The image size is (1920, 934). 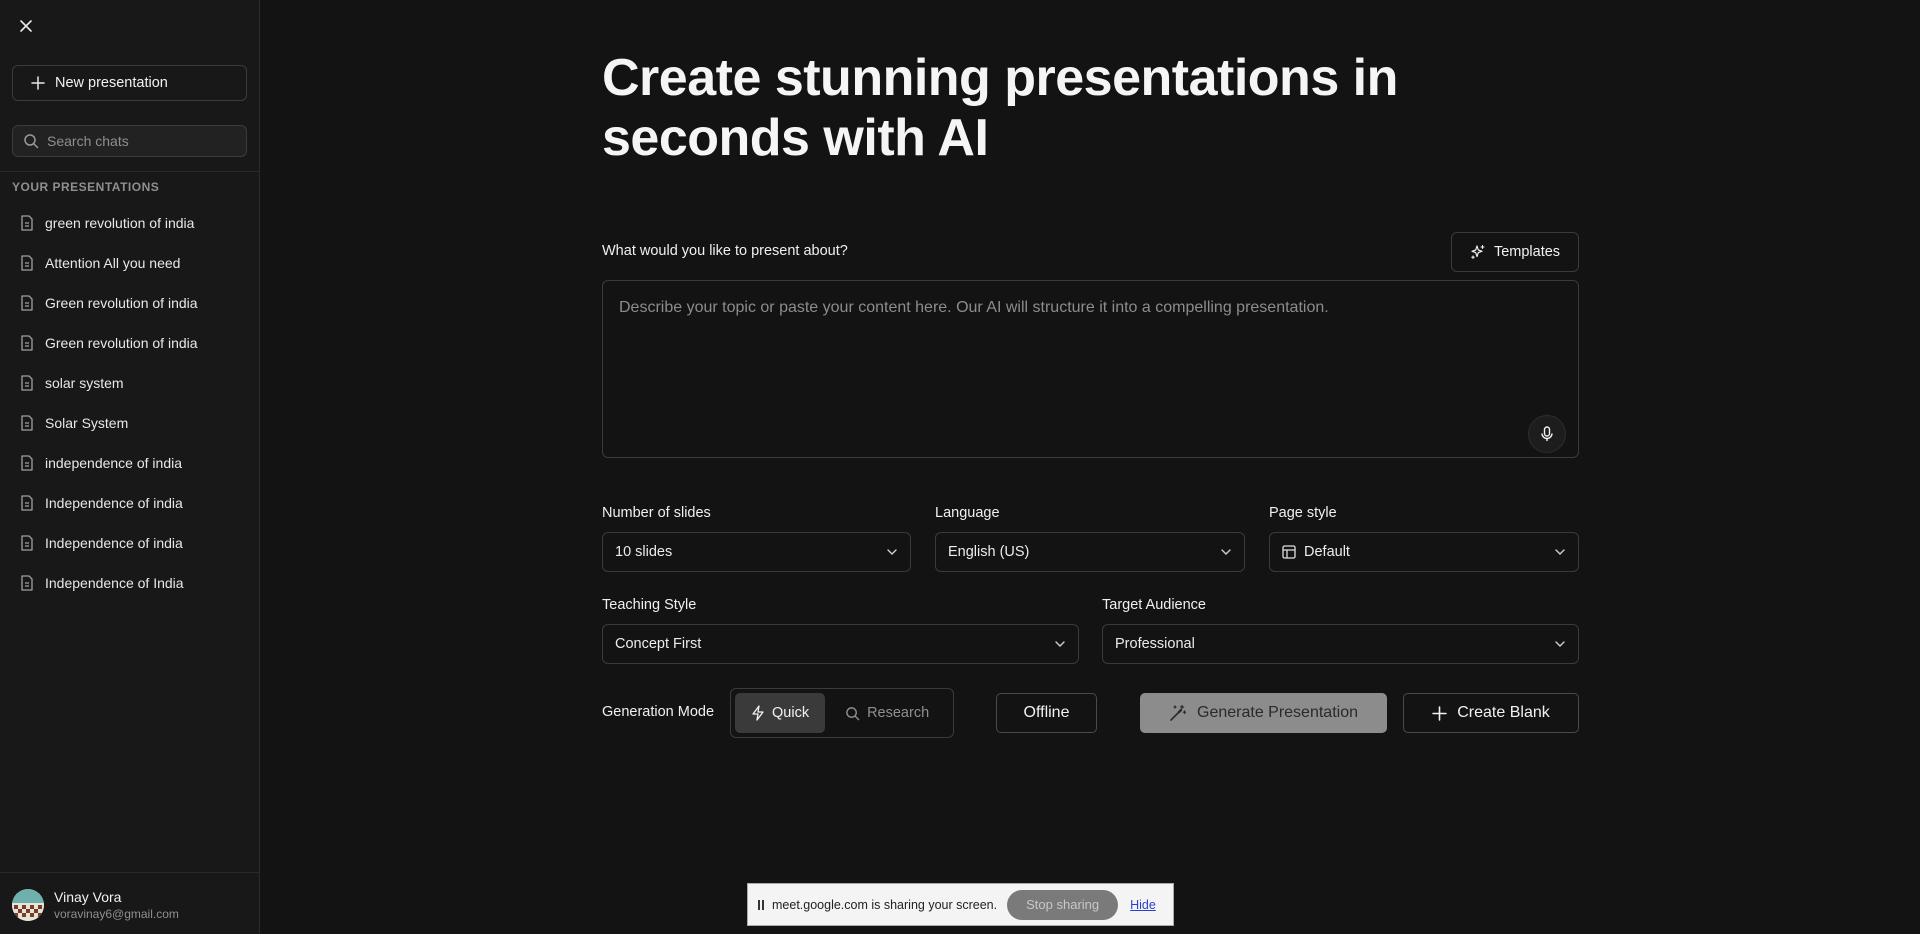 What do you see at coordinates (28, 905) in the screenshot?
I see `avatar` at bounding box center [28, 905].